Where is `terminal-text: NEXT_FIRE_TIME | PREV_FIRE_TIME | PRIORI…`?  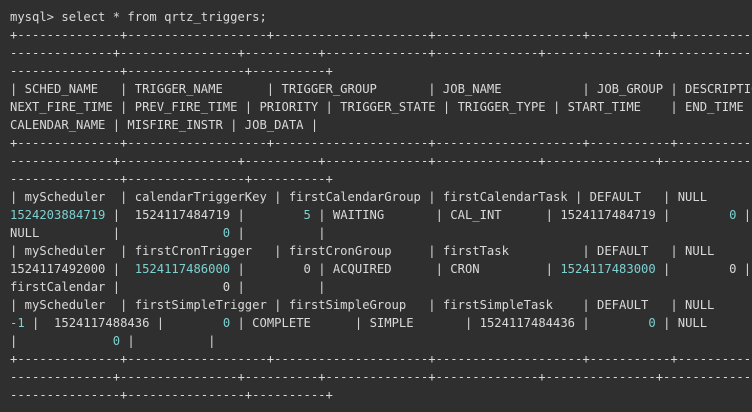 terminal-text: NEXT_FIRE_TIME | PREV_FIRE_TIME | PRIORI… is located at coordinates (381, 107).